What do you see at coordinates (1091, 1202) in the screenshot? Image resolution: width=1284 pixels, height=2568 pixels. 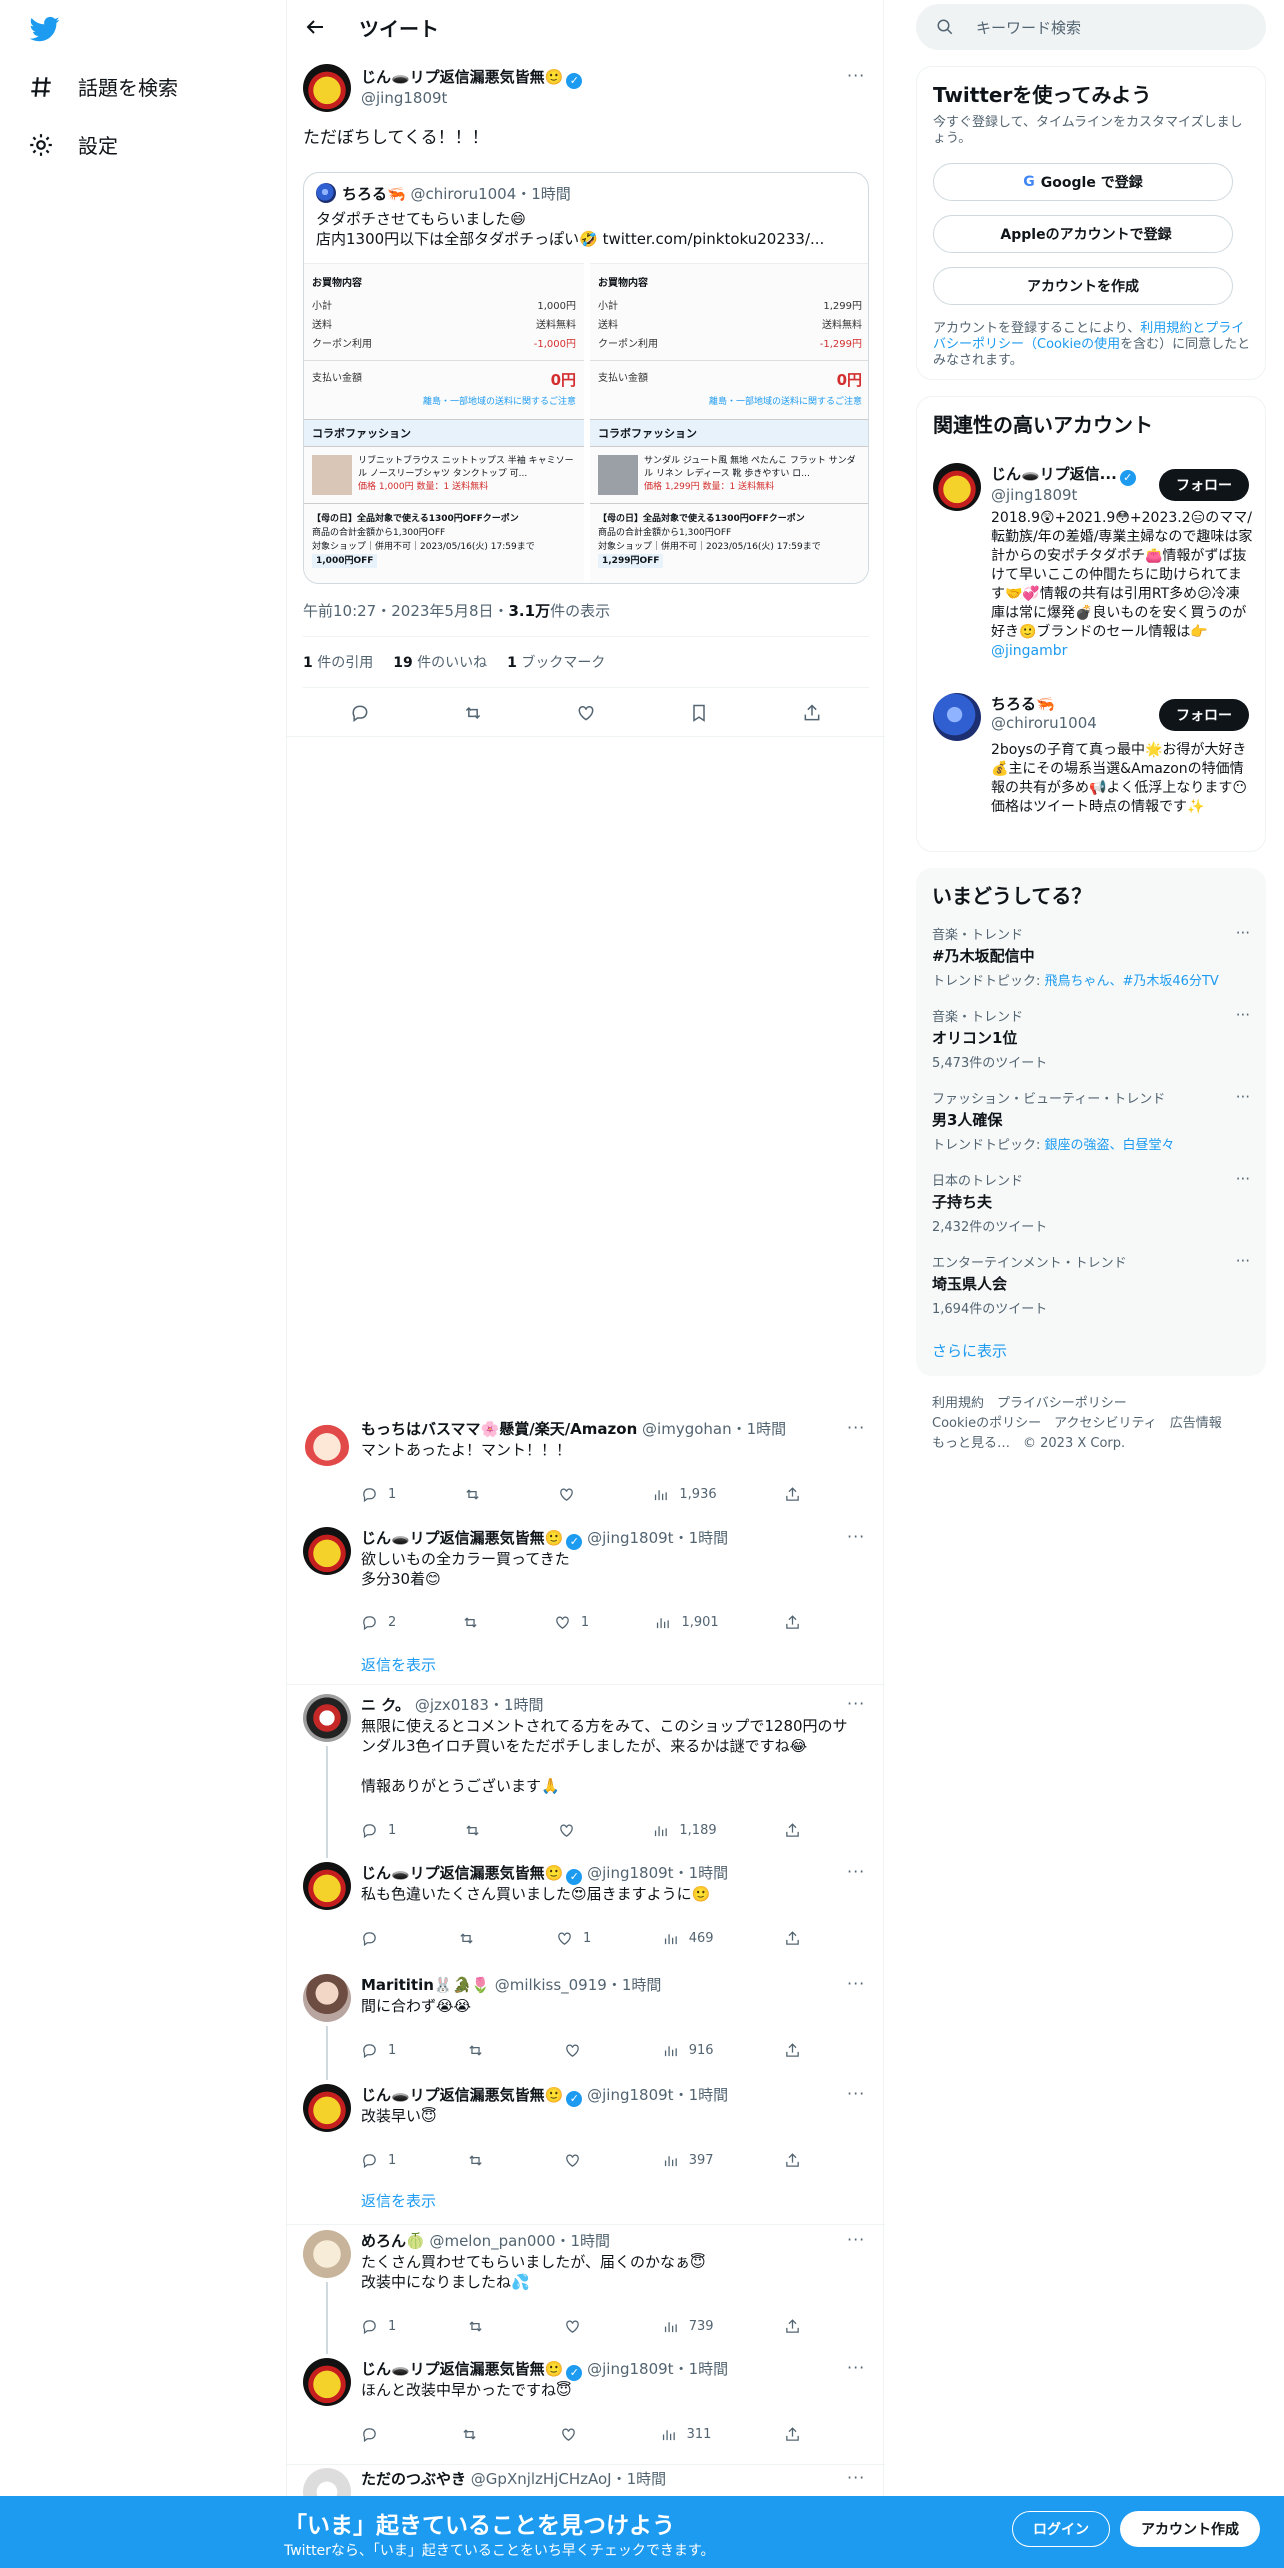 I see `trend-item: 日本のトレンド 子持ち夫 2,432件のツイート ···` at bounding box center [1091, 1202].